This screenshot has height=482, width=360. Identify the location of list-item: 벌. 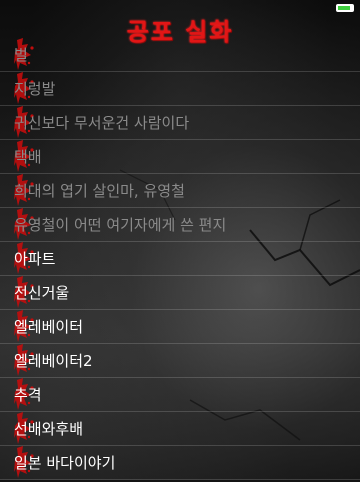
(180, 55).